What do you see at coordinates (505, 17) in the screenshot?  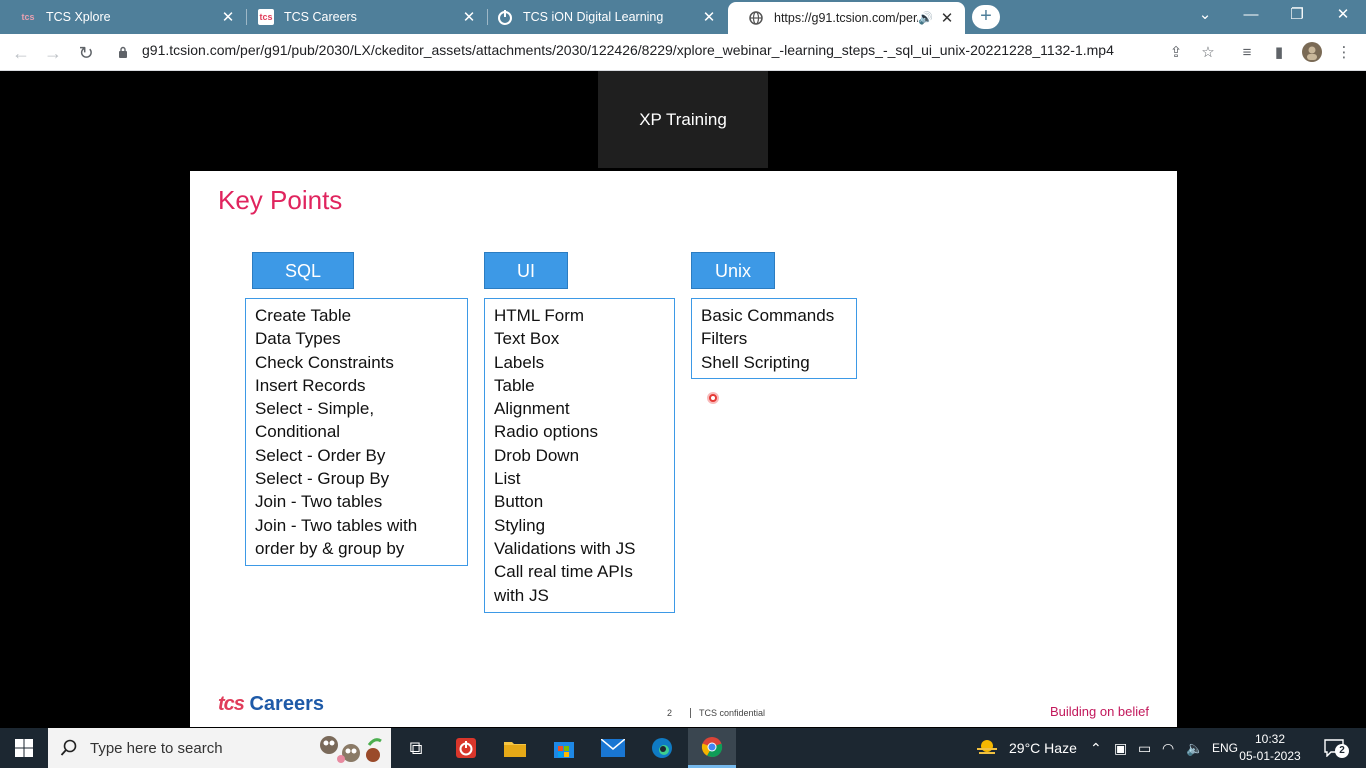 I see `power-icon` at bounding box center [505, 17].